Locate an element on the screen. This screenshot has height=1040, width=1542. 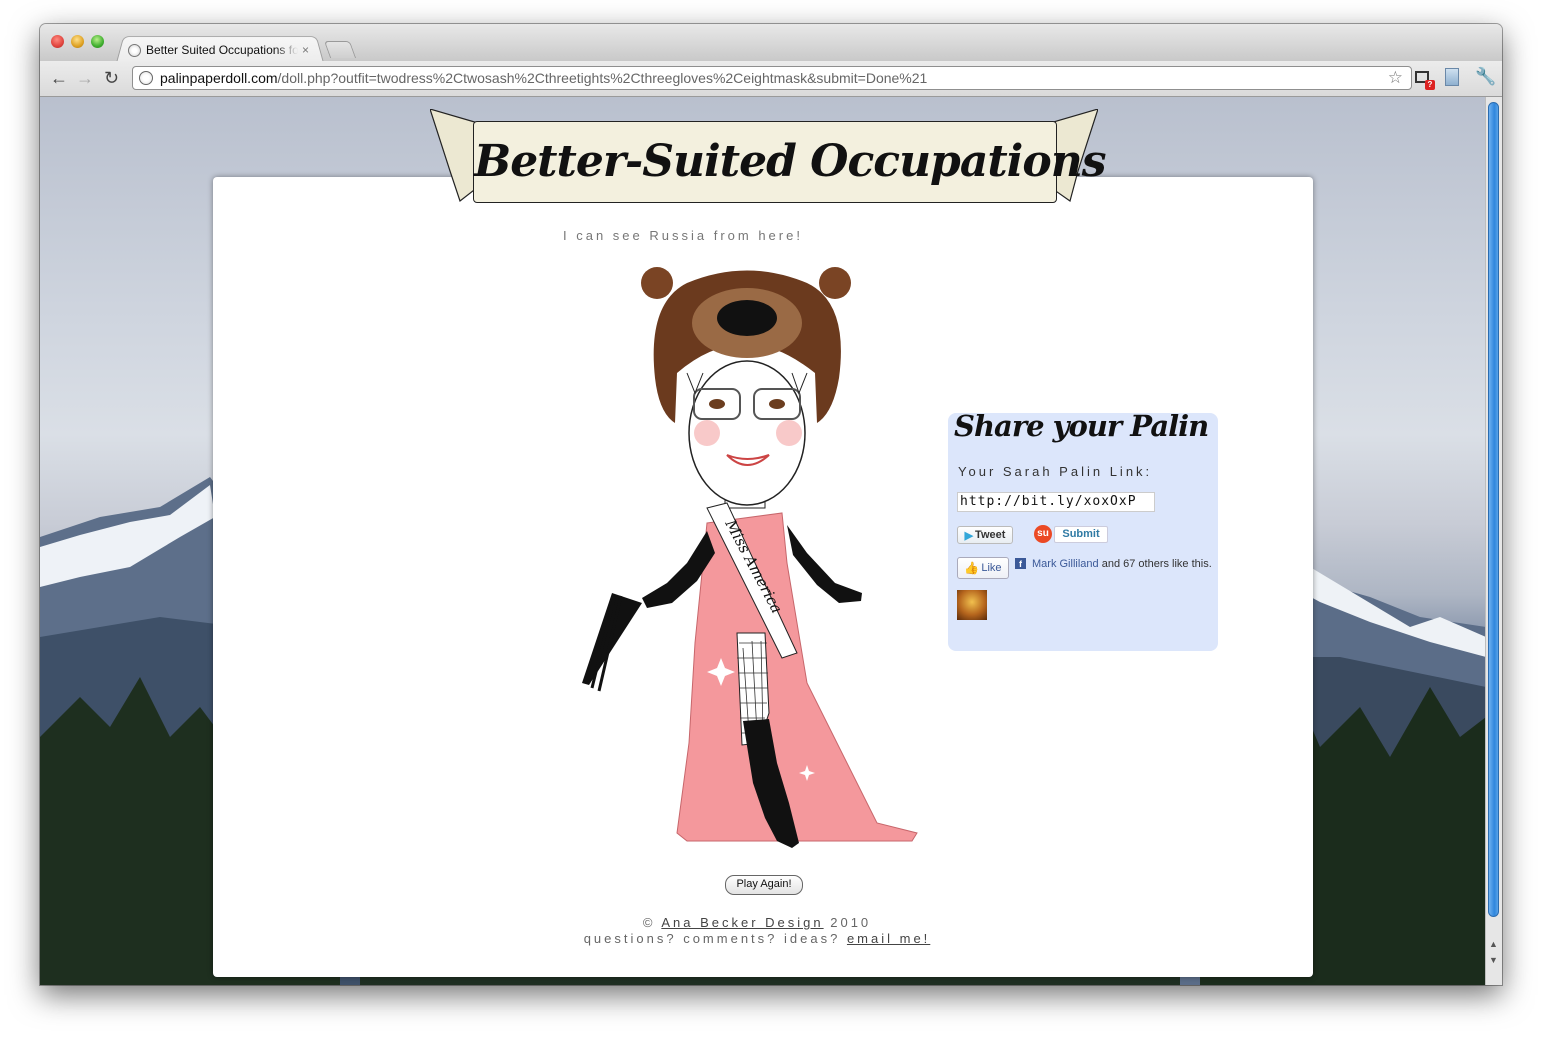
stumbleupon-icon: su is located at coordinates (1043, 534).